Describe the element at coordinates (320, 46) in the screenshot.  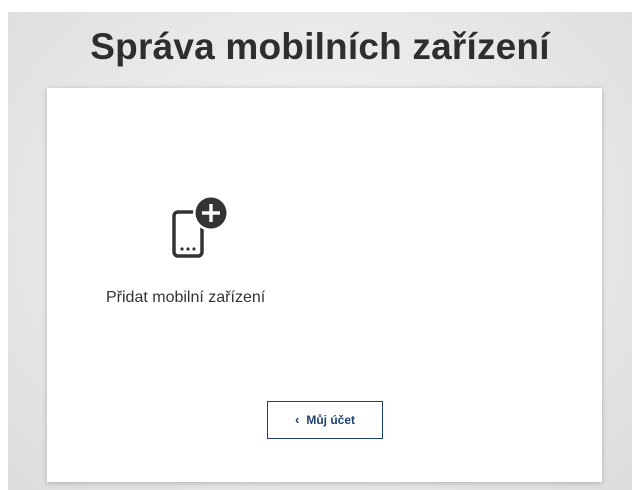
I see `page-title: Správa mobilních zařízení` at that location.